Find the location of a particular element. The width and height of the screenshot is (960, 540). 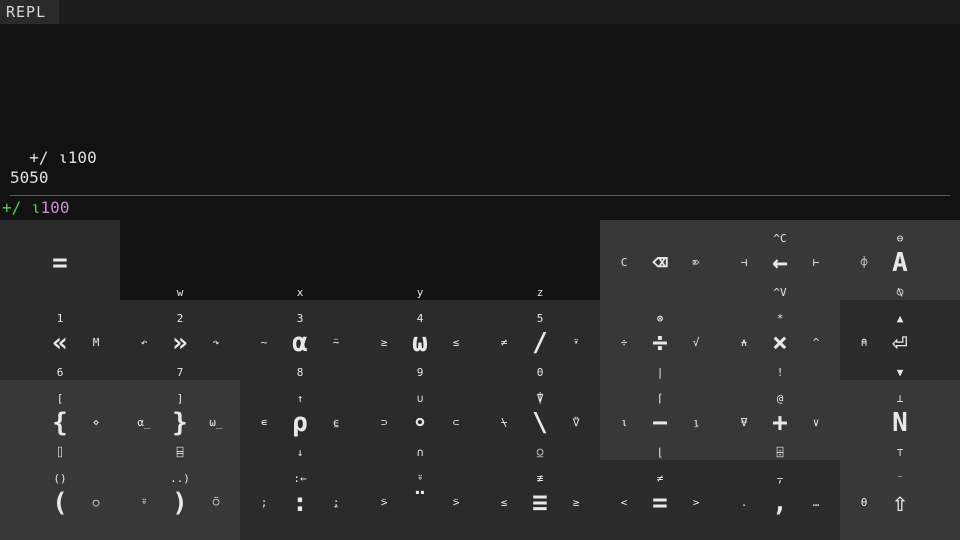

repl-input-line: +/ ⍳100 is located at coordinates (35, 208).